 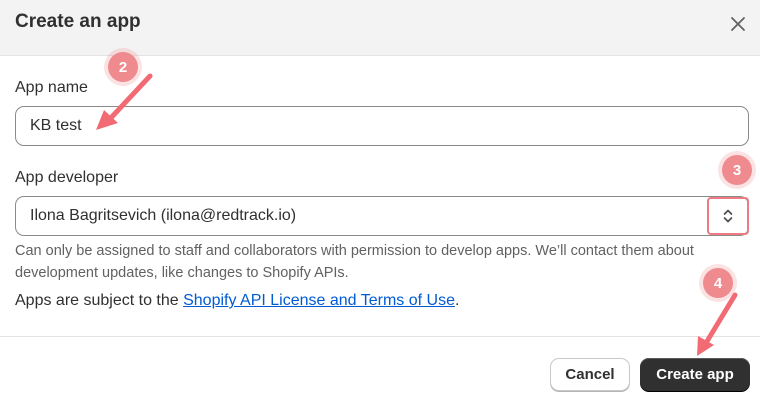 I want to click on app-name-label: App name, so click(x=51, y=87).